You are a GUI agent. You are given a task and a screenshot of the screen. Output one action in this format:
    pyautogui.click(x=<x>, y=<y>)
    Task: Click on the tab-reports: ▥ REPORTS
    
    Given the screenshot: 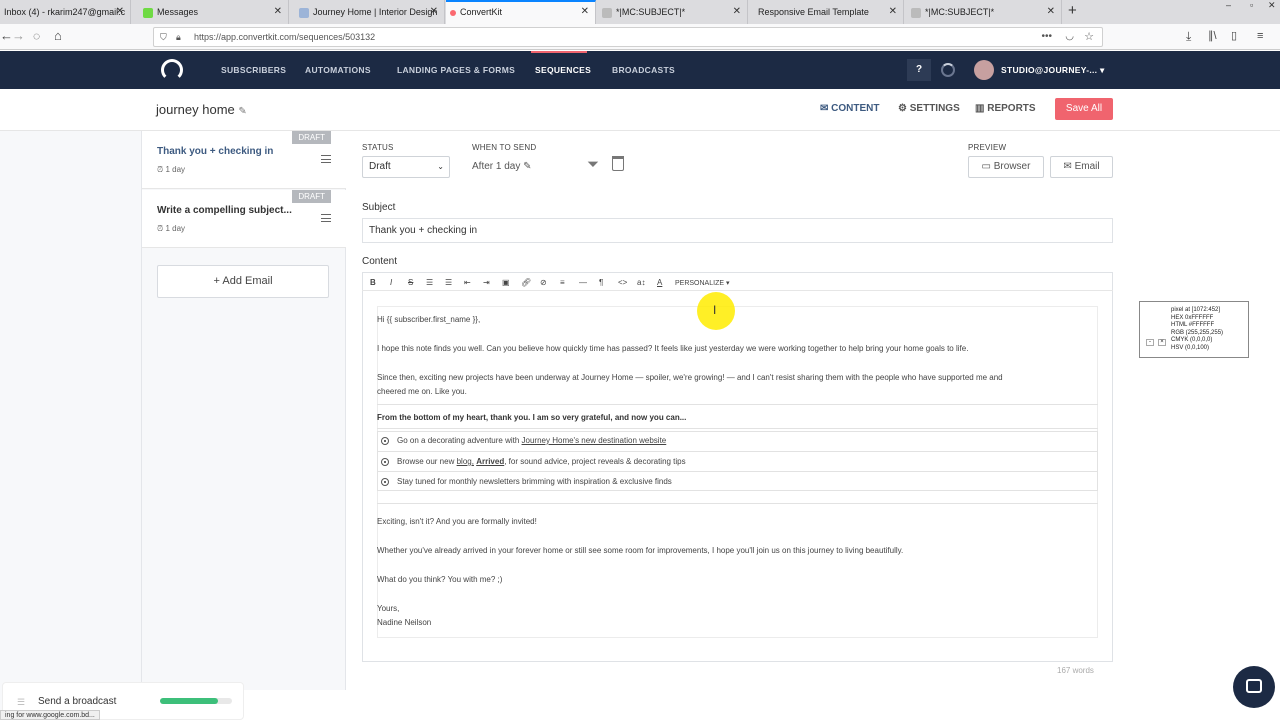 What is the action you would take?
    pyautogui.click(x=1005, y=108)
    